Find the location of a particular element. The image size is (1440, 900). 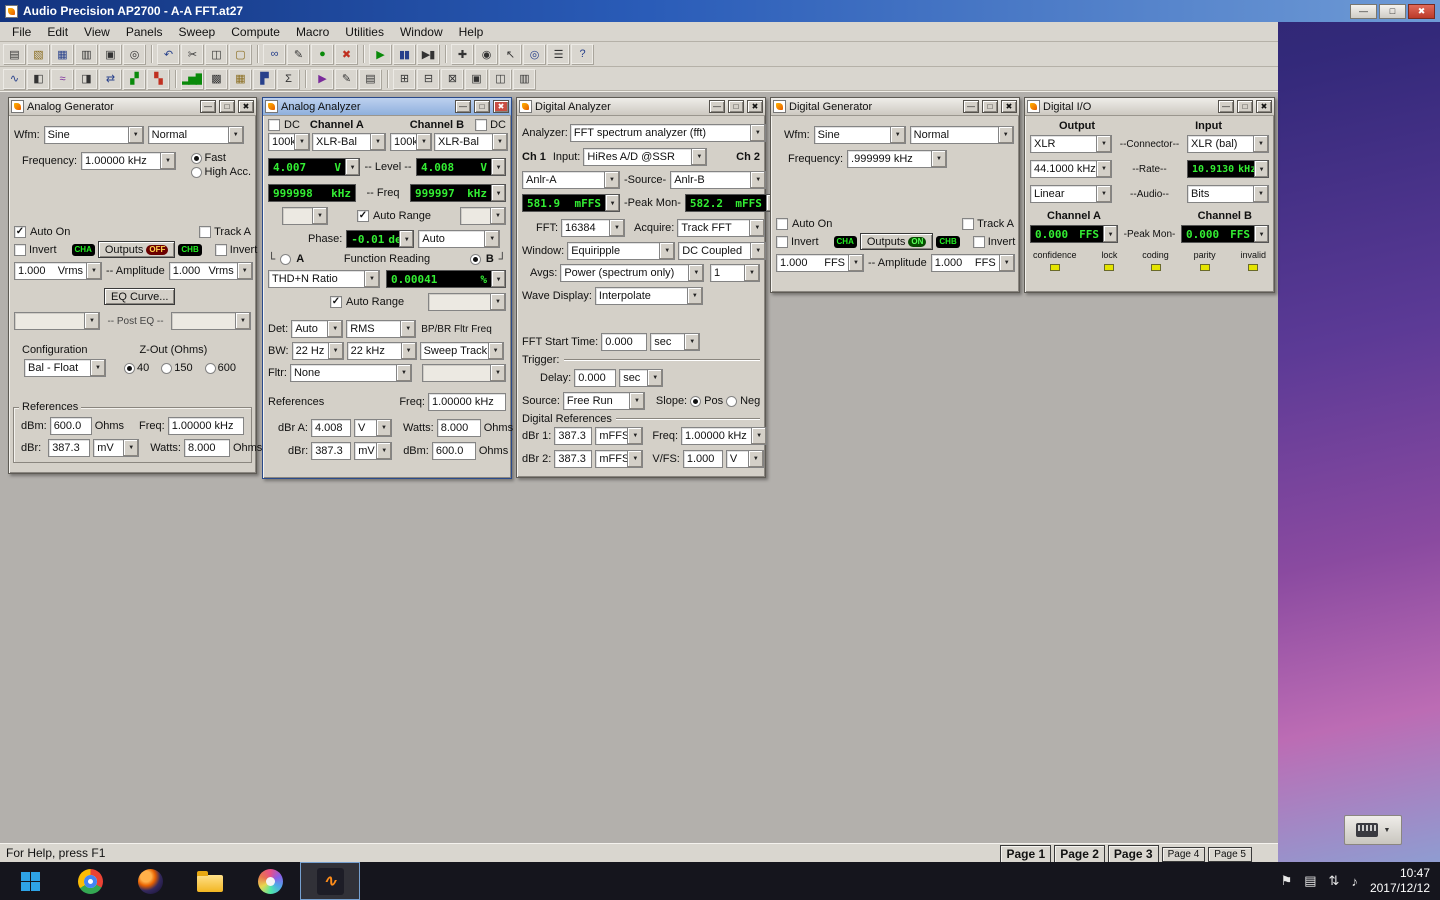

edit-macro-icon: ✎ is located at coordinates (298, 54).